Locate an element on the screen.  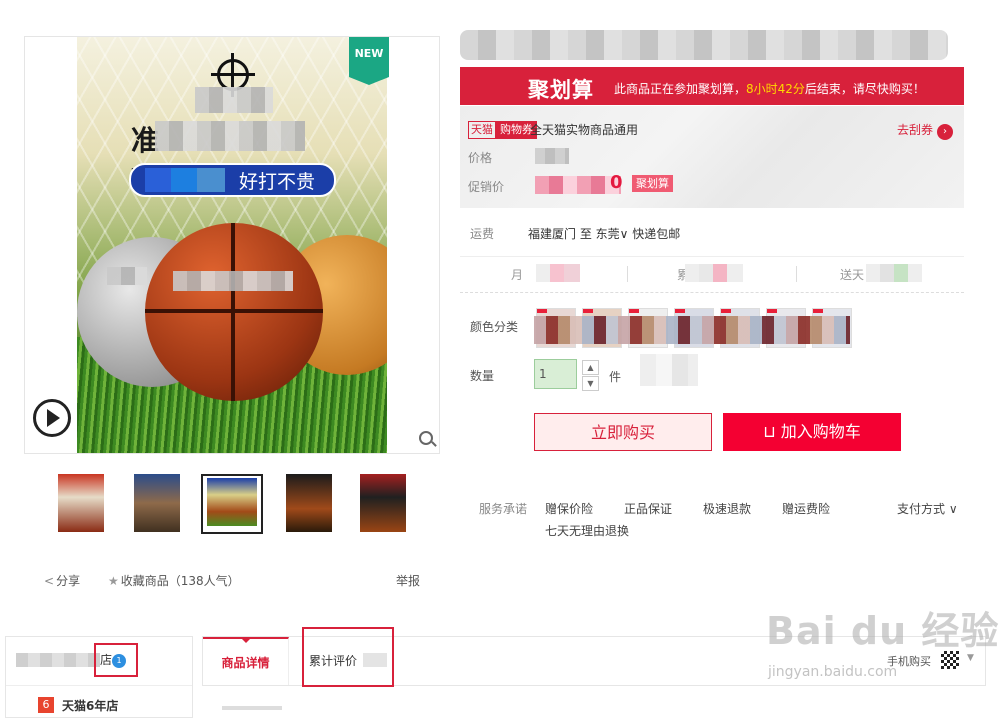
new-badge: NEW is located at coordinates (369, 61).